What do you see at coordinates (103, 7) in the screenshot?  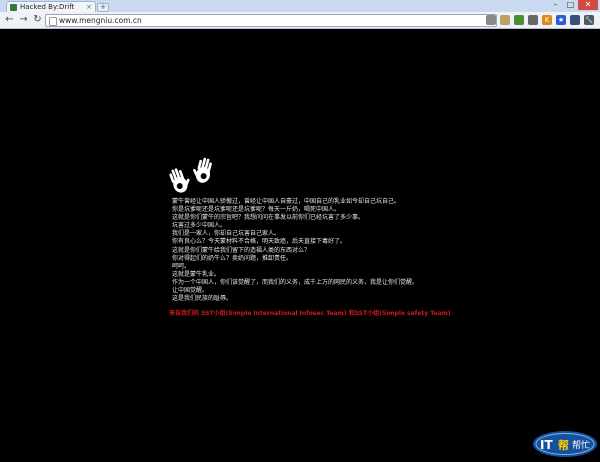 I see `new-tab-button: +` at bounding box center [103, 7].